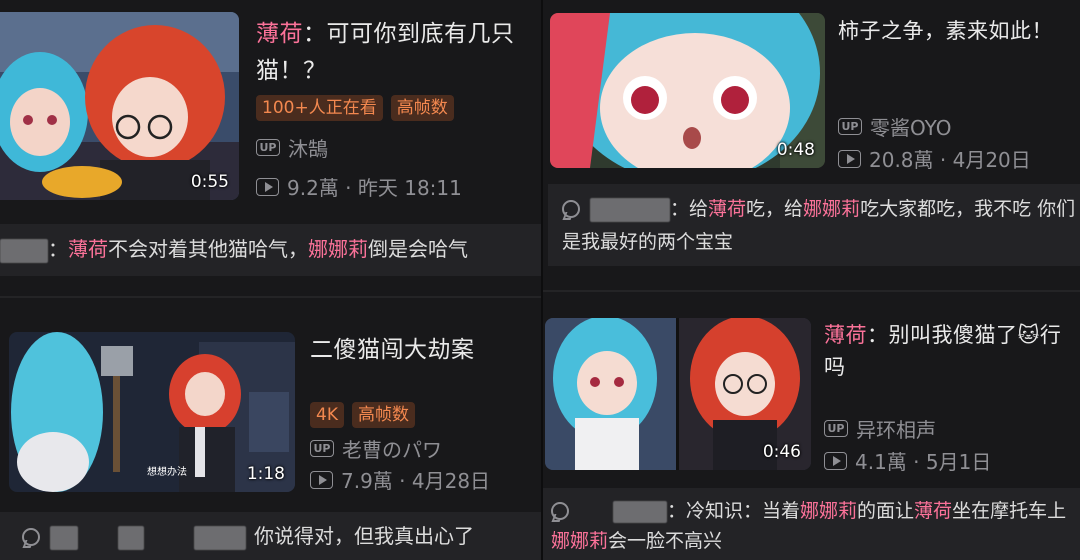 Image resolution: width=1080 pixels, height=560 pixels. I want to click on video-thumbnail: 想想办法 1:18, so click(152, 412).